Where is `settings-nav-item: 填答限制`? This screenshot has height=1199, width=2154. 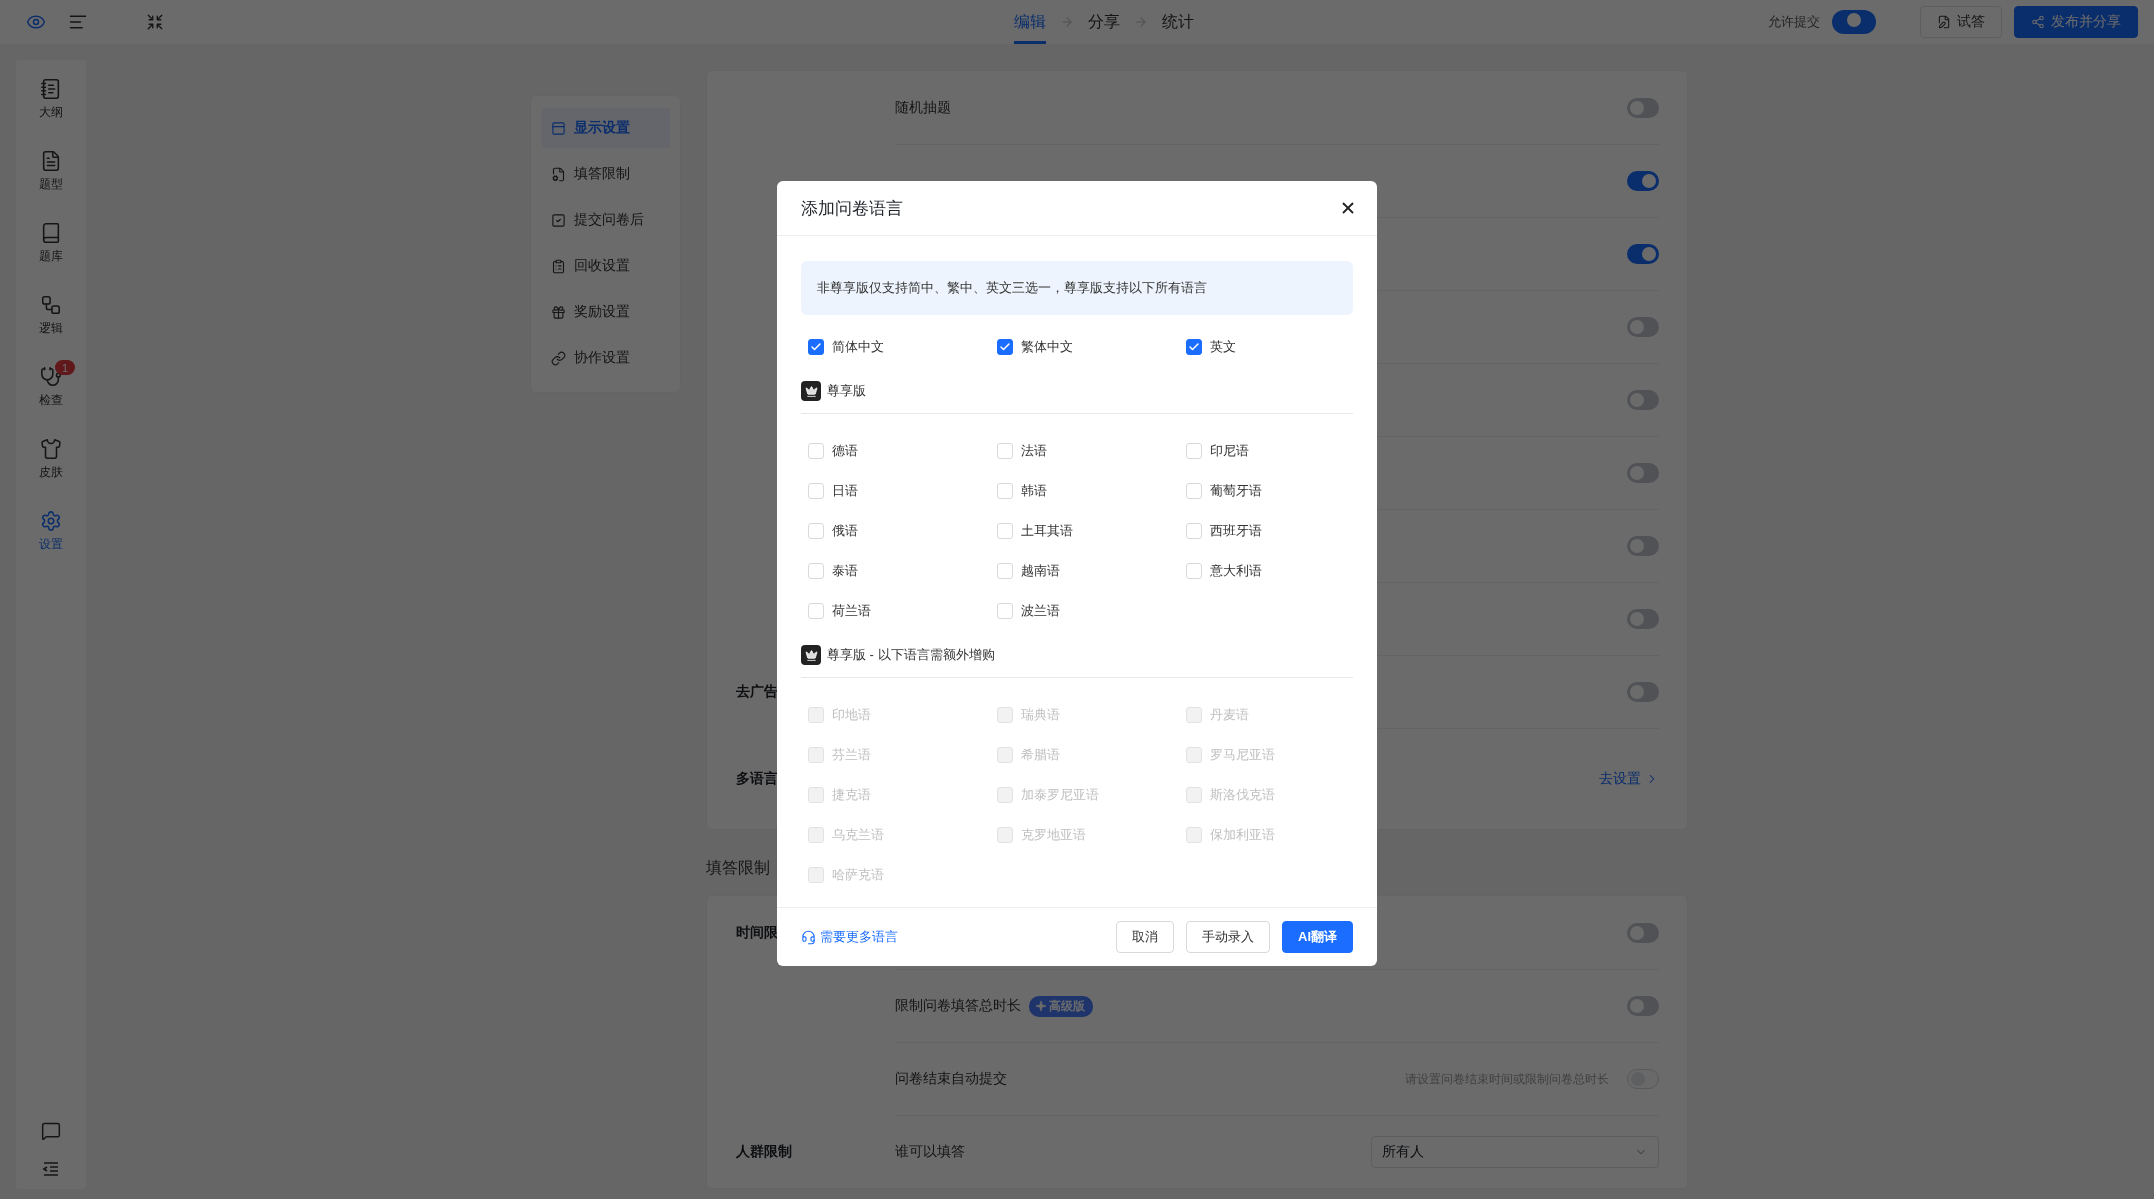 settings-nav-item: 填答限制 is located at coordinates (605, 174).